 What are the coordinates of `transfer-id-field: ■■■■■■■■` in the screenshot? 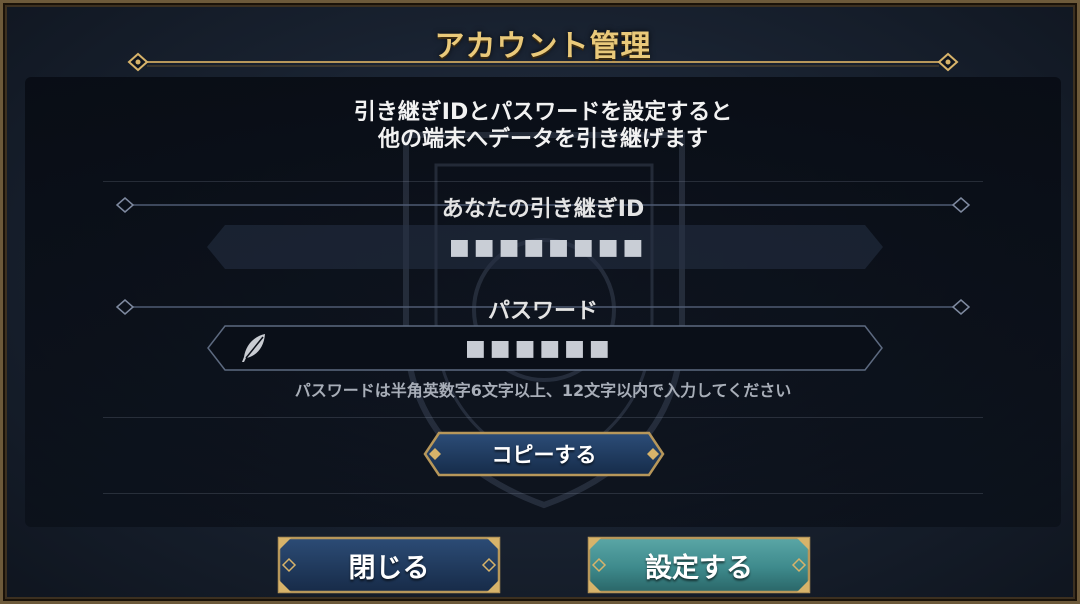 It's located at (545, 247).